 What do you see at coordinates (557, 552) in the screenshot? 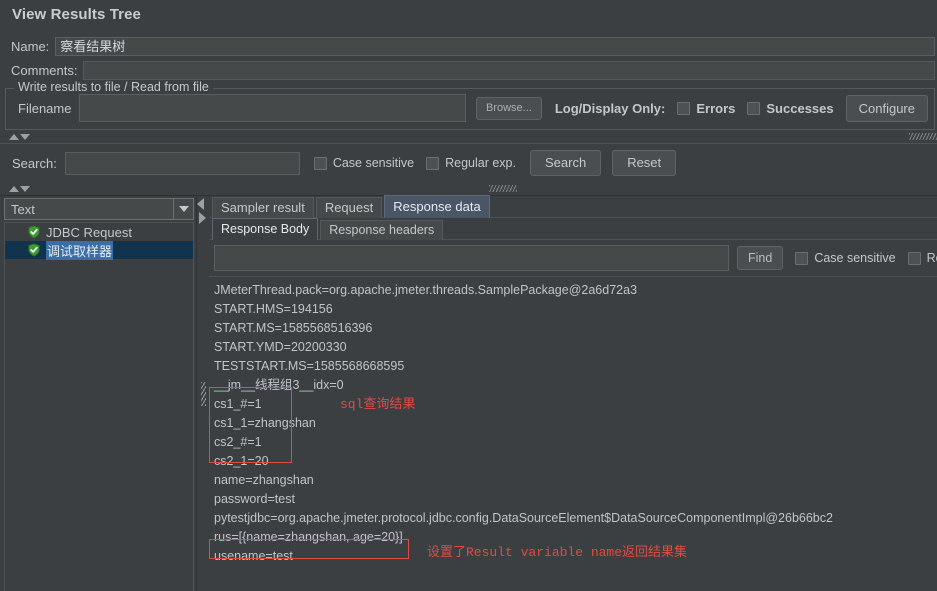
I see `result-variable-annotation: 设置了Result variable name返回结果集` at bounding box center [557, 552].